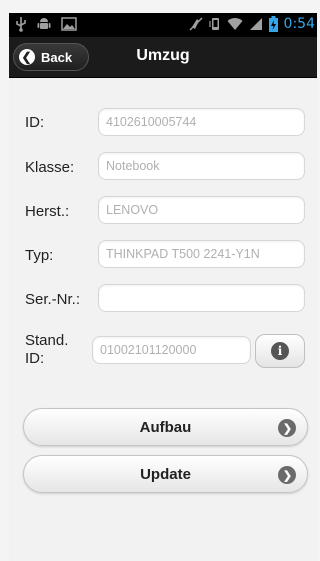 This screenshot has width=320, height=561. Describe the element at coordinates (201, 166) in the screenshot. I see `klasse-field: Notebook` at that location.